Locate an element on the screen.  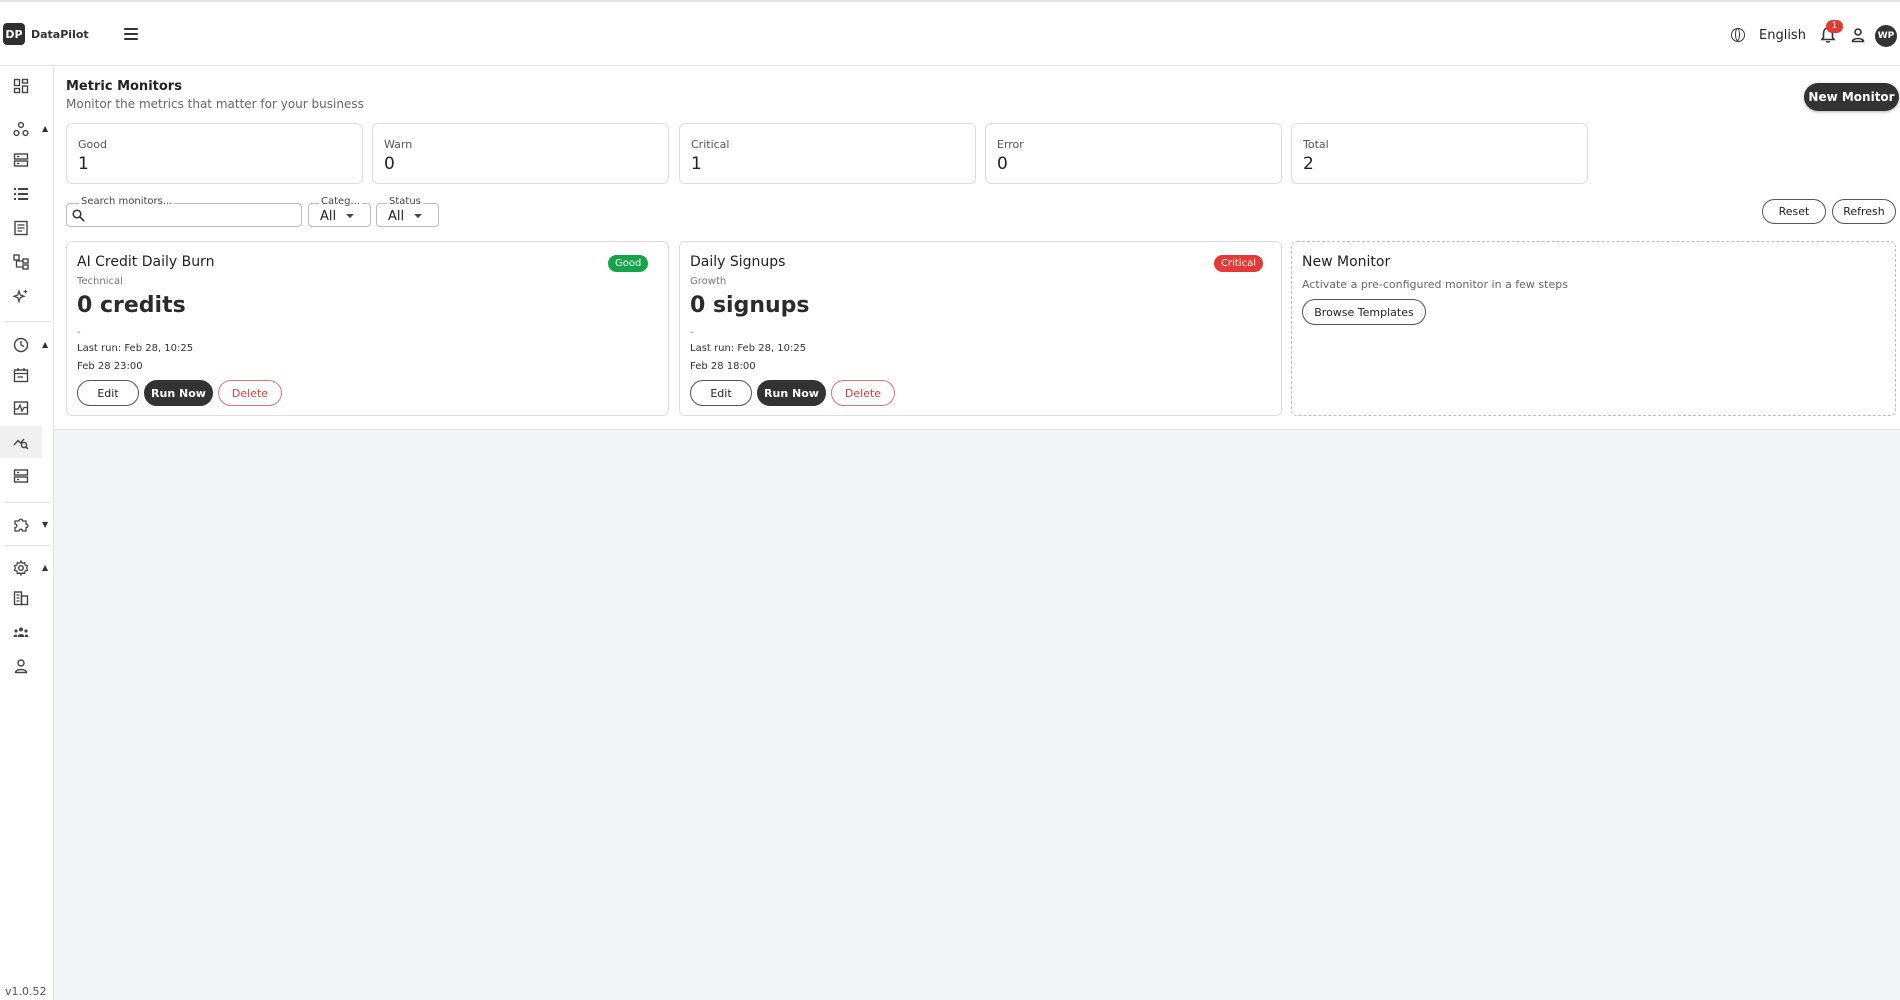
search-icon is located at coordinates (78, 215).